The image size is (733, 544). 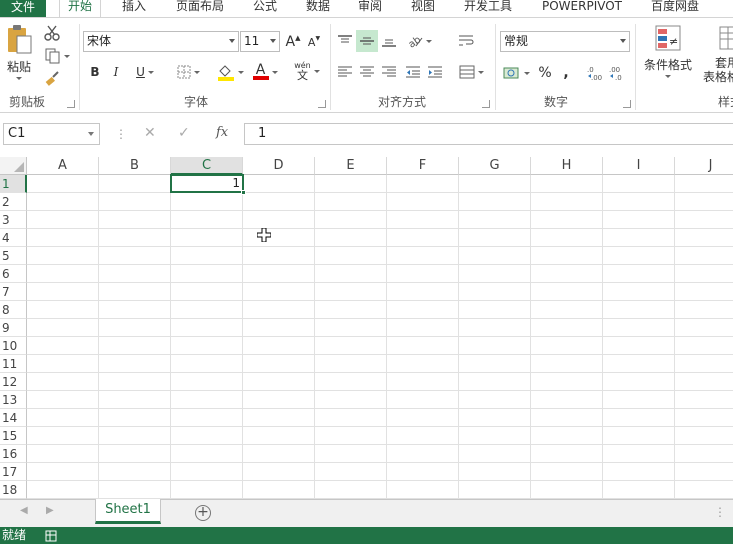 What do you see at coordinates (419, 41) in the screenshot?
I see `orientation-button: ab` at bounding box center [419, 41].